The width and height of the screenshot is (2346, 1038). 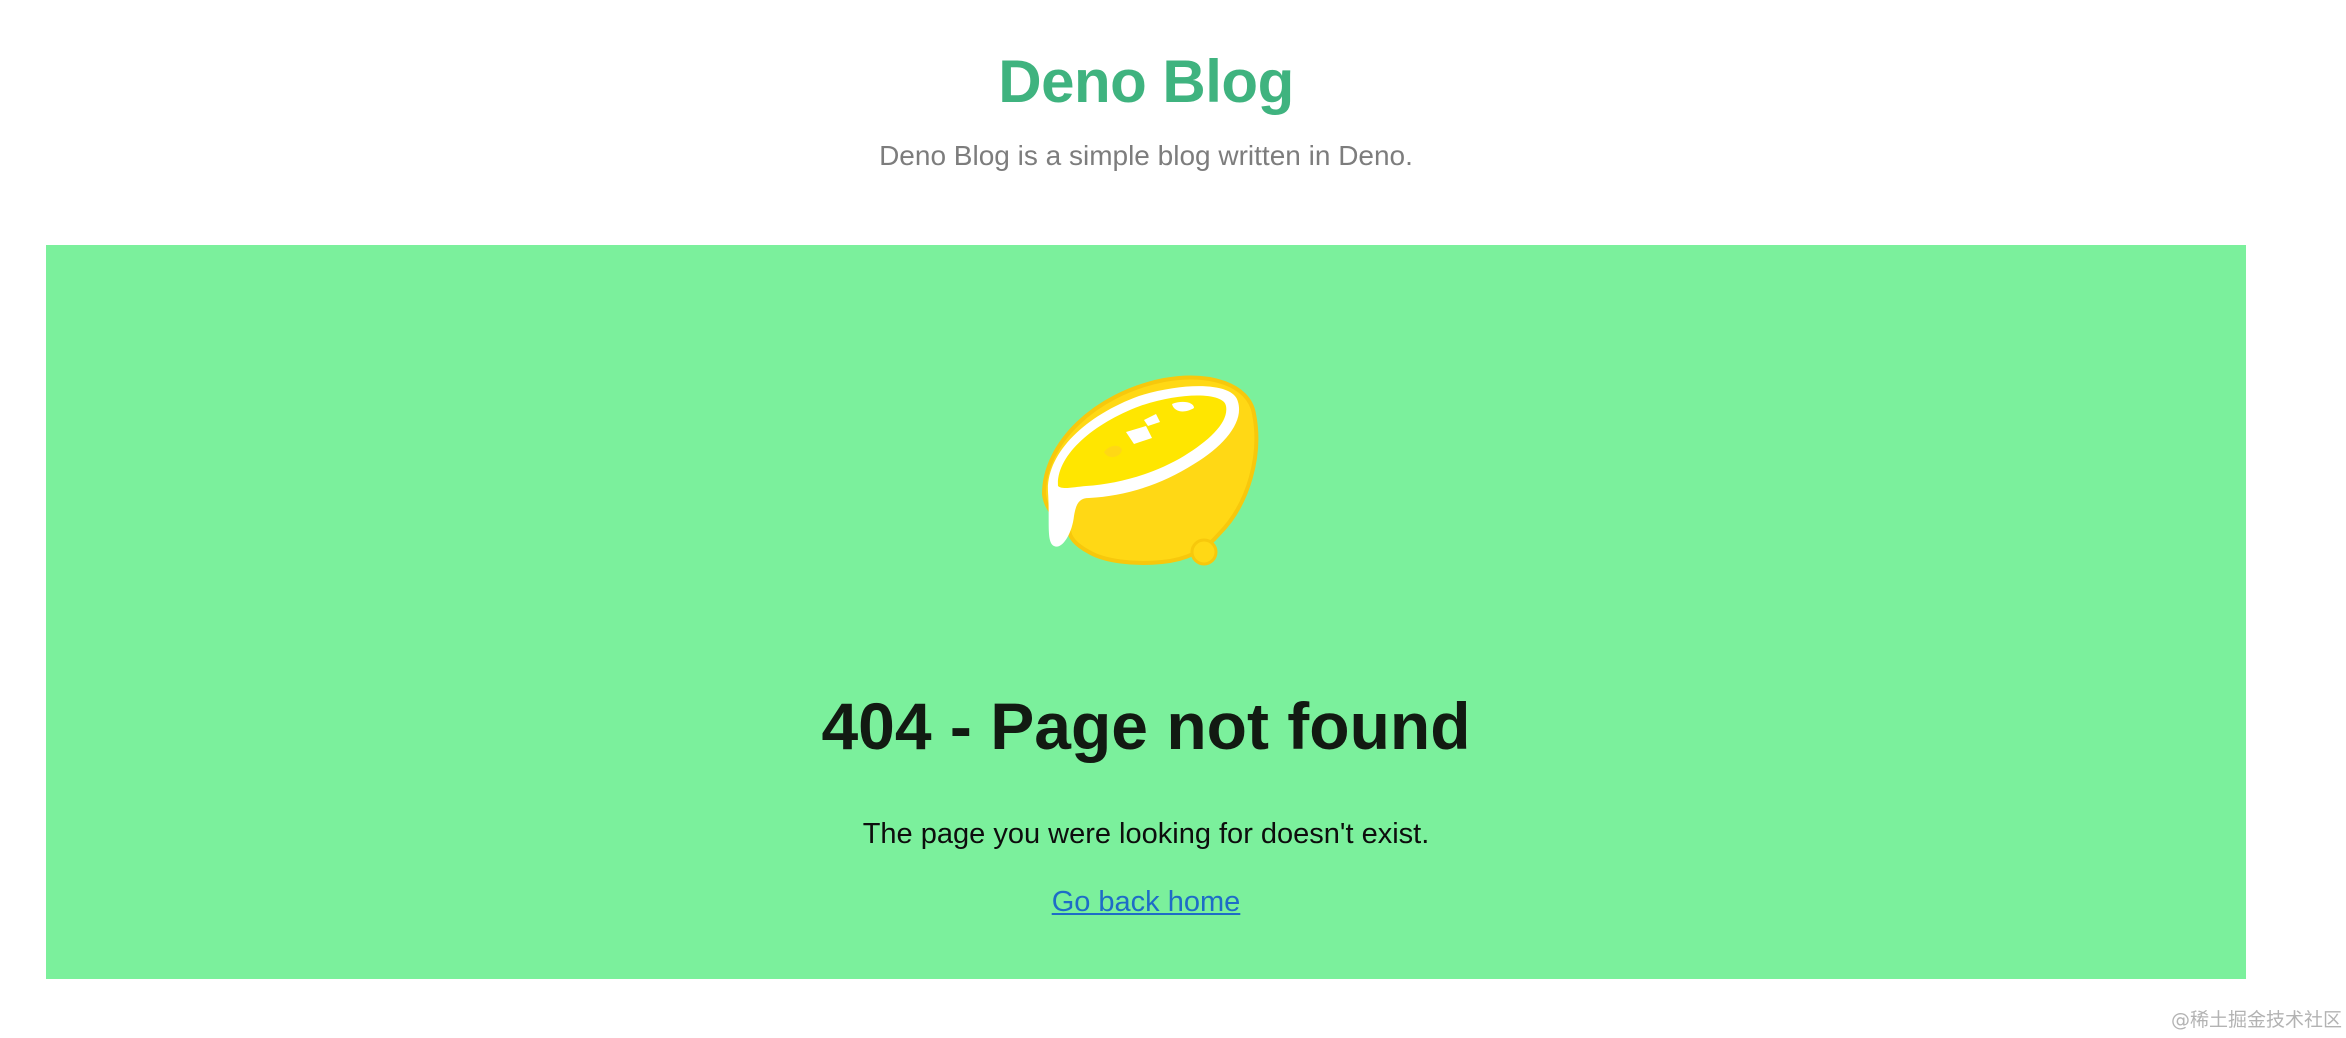 I want to click on go-back-home-link: Go back home, so click(x=1146, y=902).